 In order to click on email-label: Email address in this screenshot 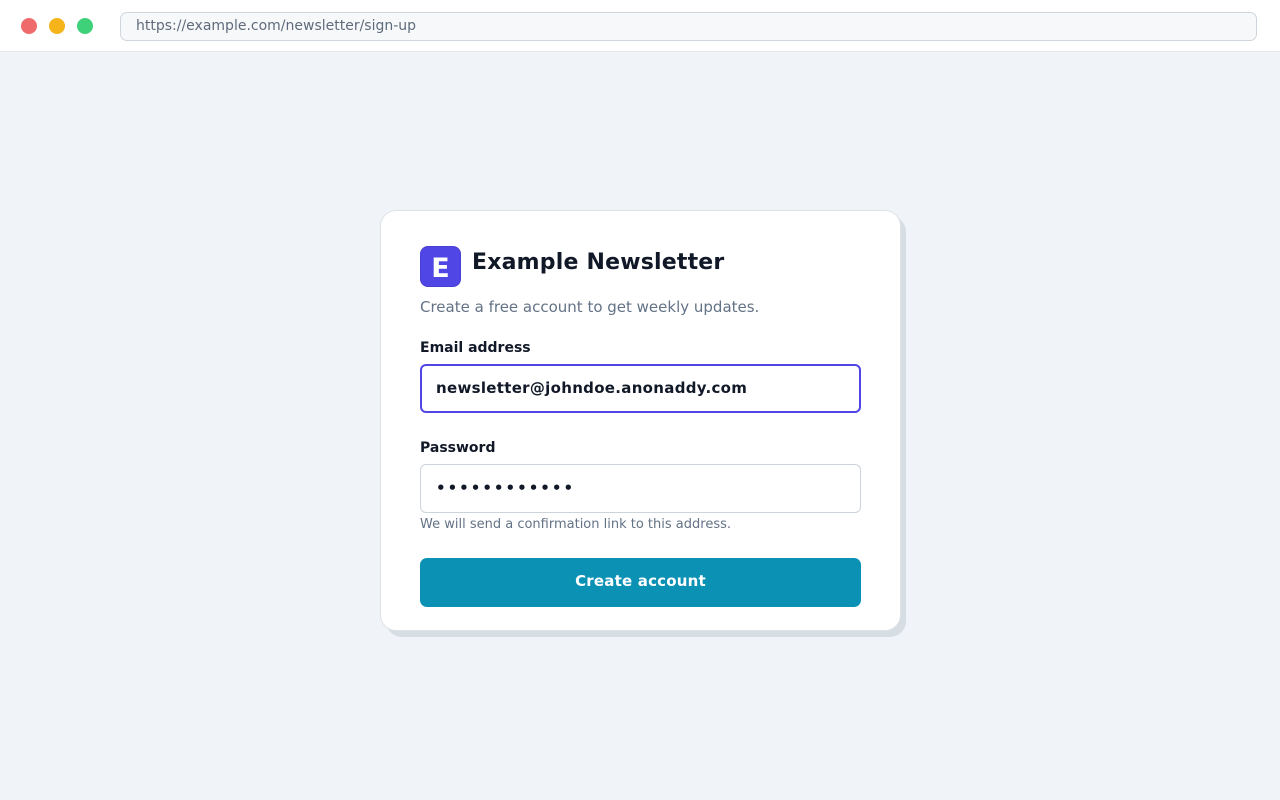, I will do `click(475, 348)`.